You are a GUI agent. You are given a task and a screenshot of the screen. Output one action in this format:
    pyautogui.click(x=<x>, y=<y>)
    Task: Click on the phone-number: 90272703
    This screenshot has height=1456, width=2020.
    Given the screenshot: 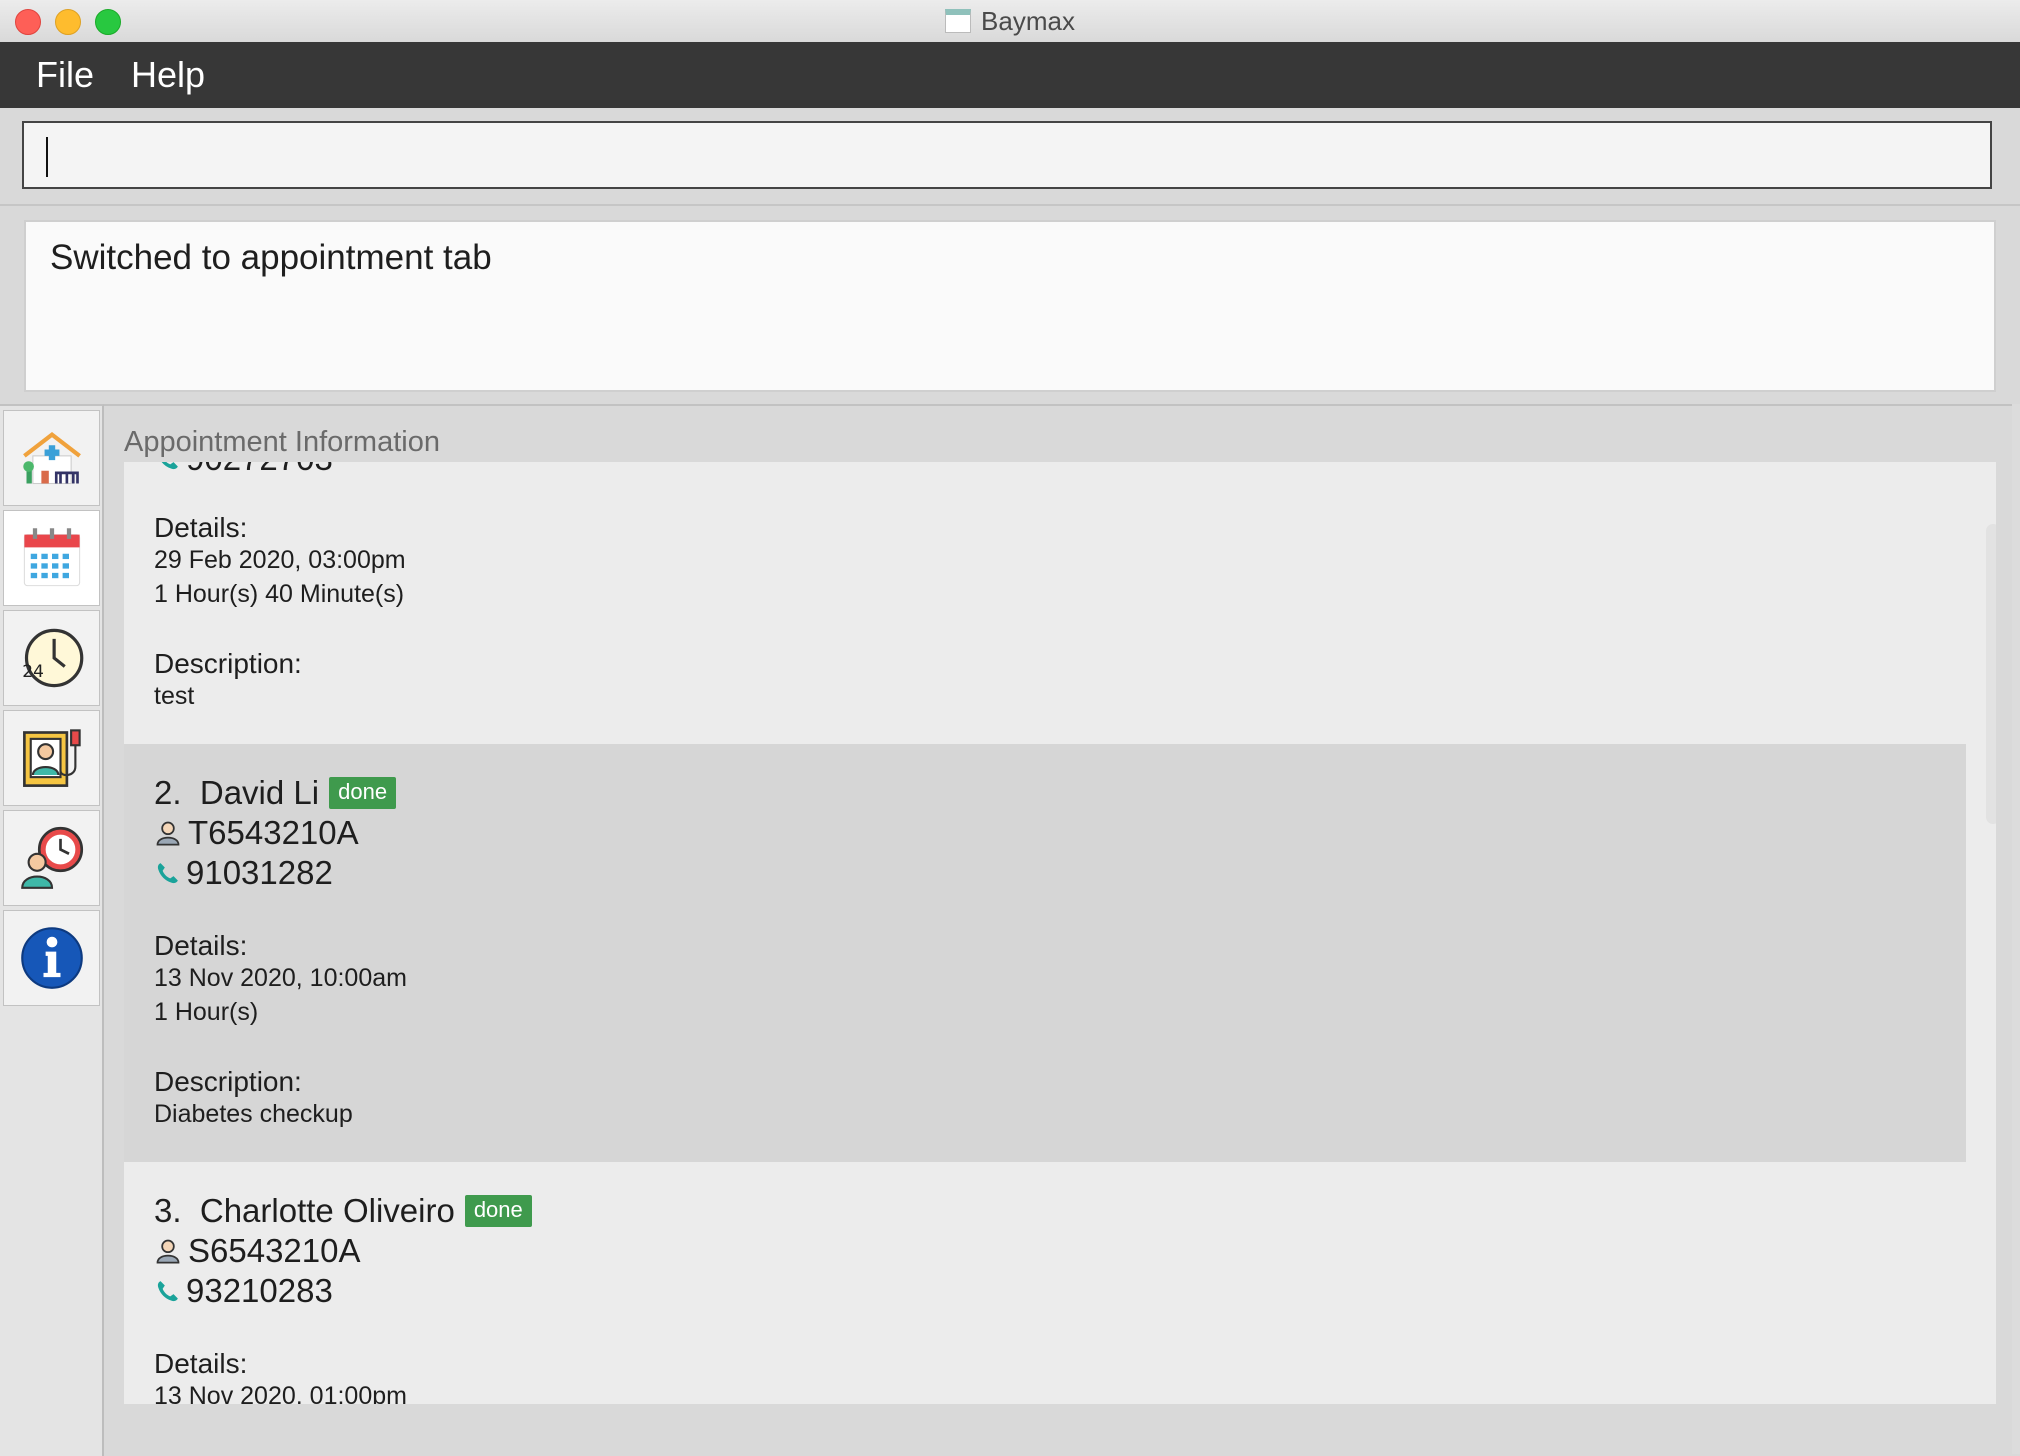 What is the action you would take?
    pyautogui.click(x=259, y=469)
    